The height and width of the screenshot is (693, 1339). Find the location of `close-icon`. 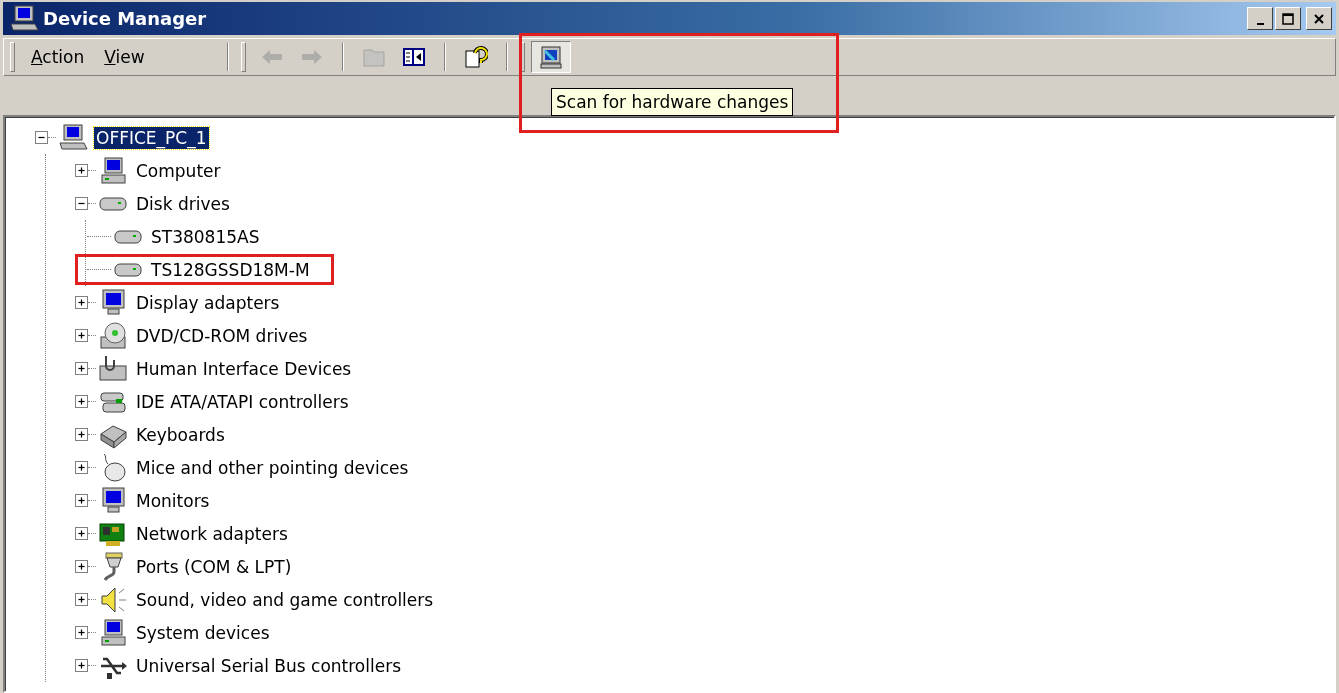

close-icon is located at coordinates (1319, 18).